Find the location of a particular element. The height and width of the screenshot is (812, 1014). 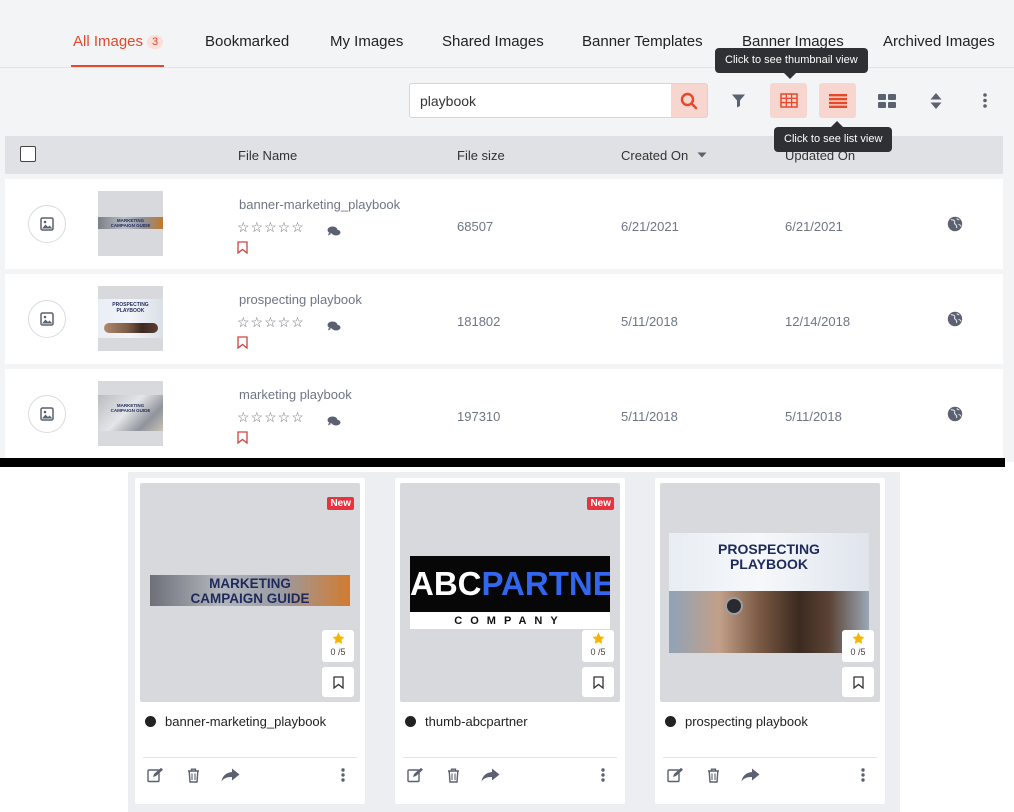

column-file-size: File size is located at coordinates (481, 155).